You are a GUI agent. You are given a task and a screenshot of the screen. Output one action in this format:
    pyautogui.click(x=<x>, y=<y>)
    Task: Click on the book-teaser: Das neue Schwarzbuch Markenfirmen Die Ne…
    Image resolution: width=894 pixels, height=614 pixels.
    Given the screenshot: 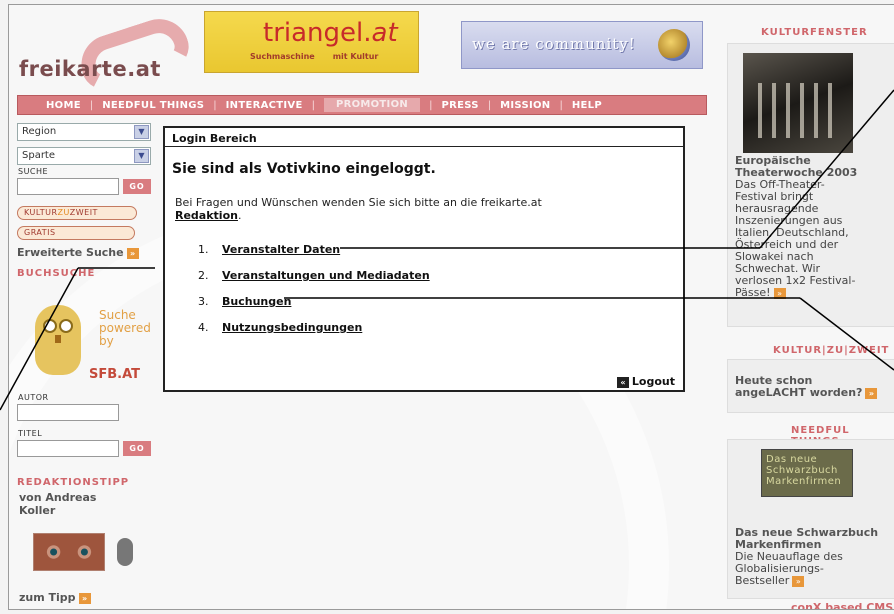 What is the action you would take?
    pyautogui.click(x=806, y=557)
    